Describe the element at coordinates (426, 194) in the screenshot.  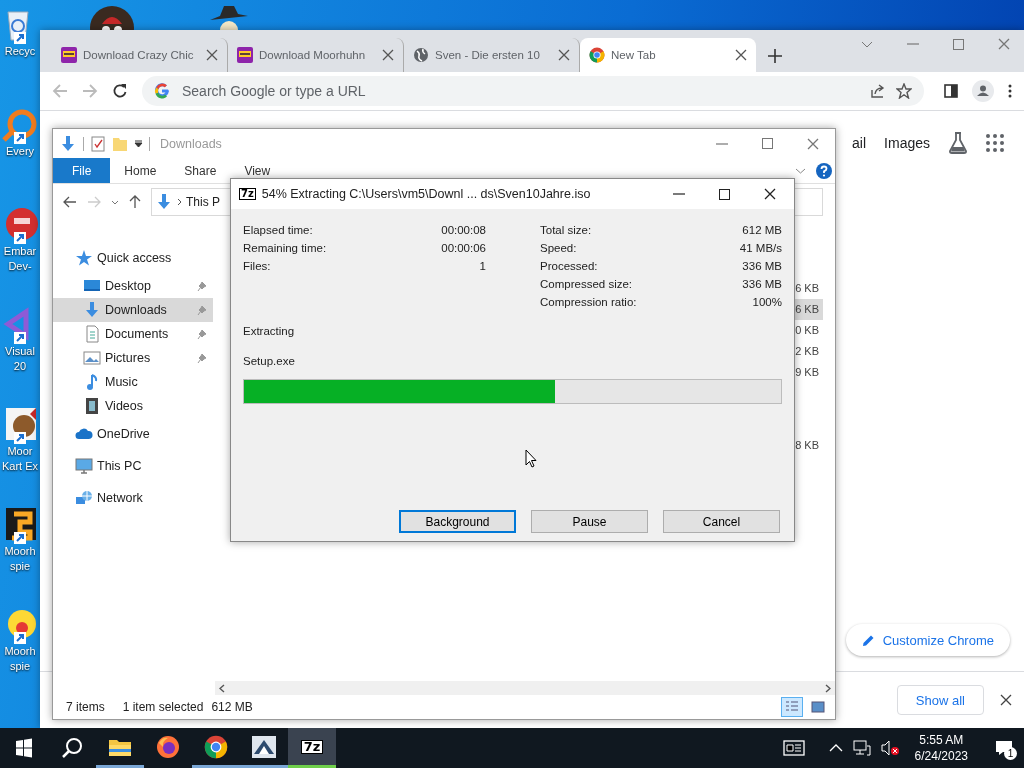
I see `dialog-title: 54% Extracting C:\Users\vm5\Downl ... ds\Sven10Jahre.iso` at that location.